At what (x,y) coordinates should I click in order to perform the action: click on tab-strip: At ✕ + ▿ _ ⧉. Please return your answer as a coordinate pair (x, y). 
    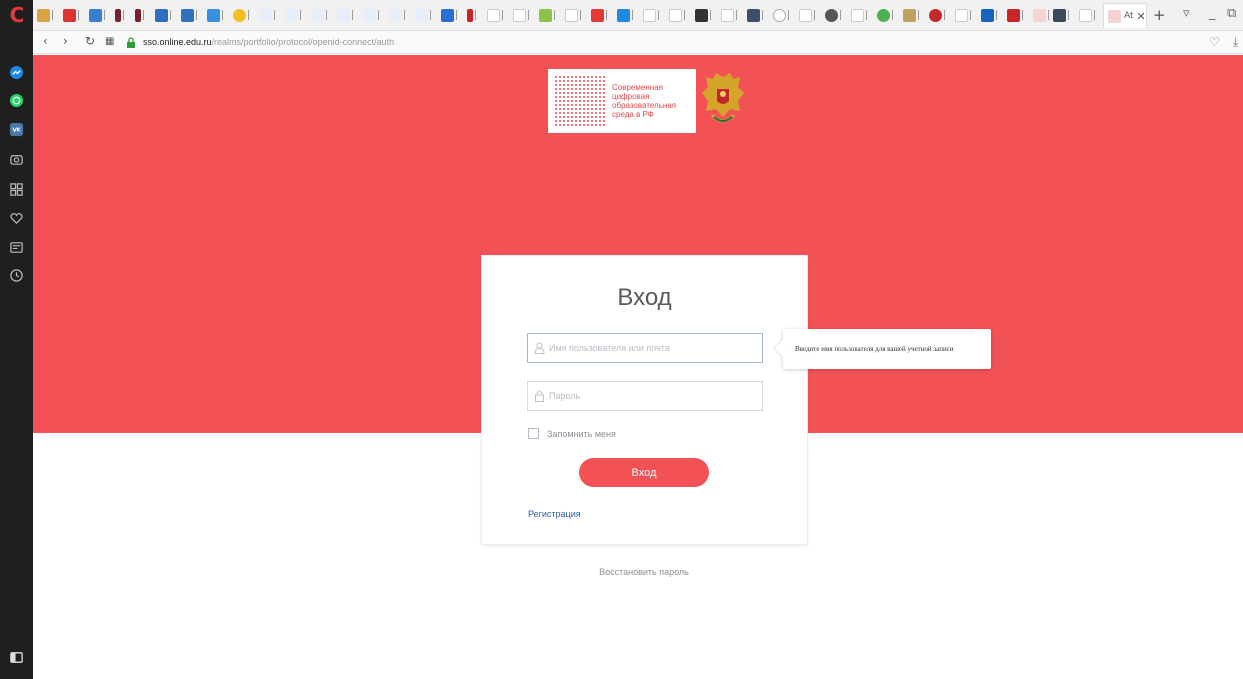
    Looking at the image, I should click on (638, 15).